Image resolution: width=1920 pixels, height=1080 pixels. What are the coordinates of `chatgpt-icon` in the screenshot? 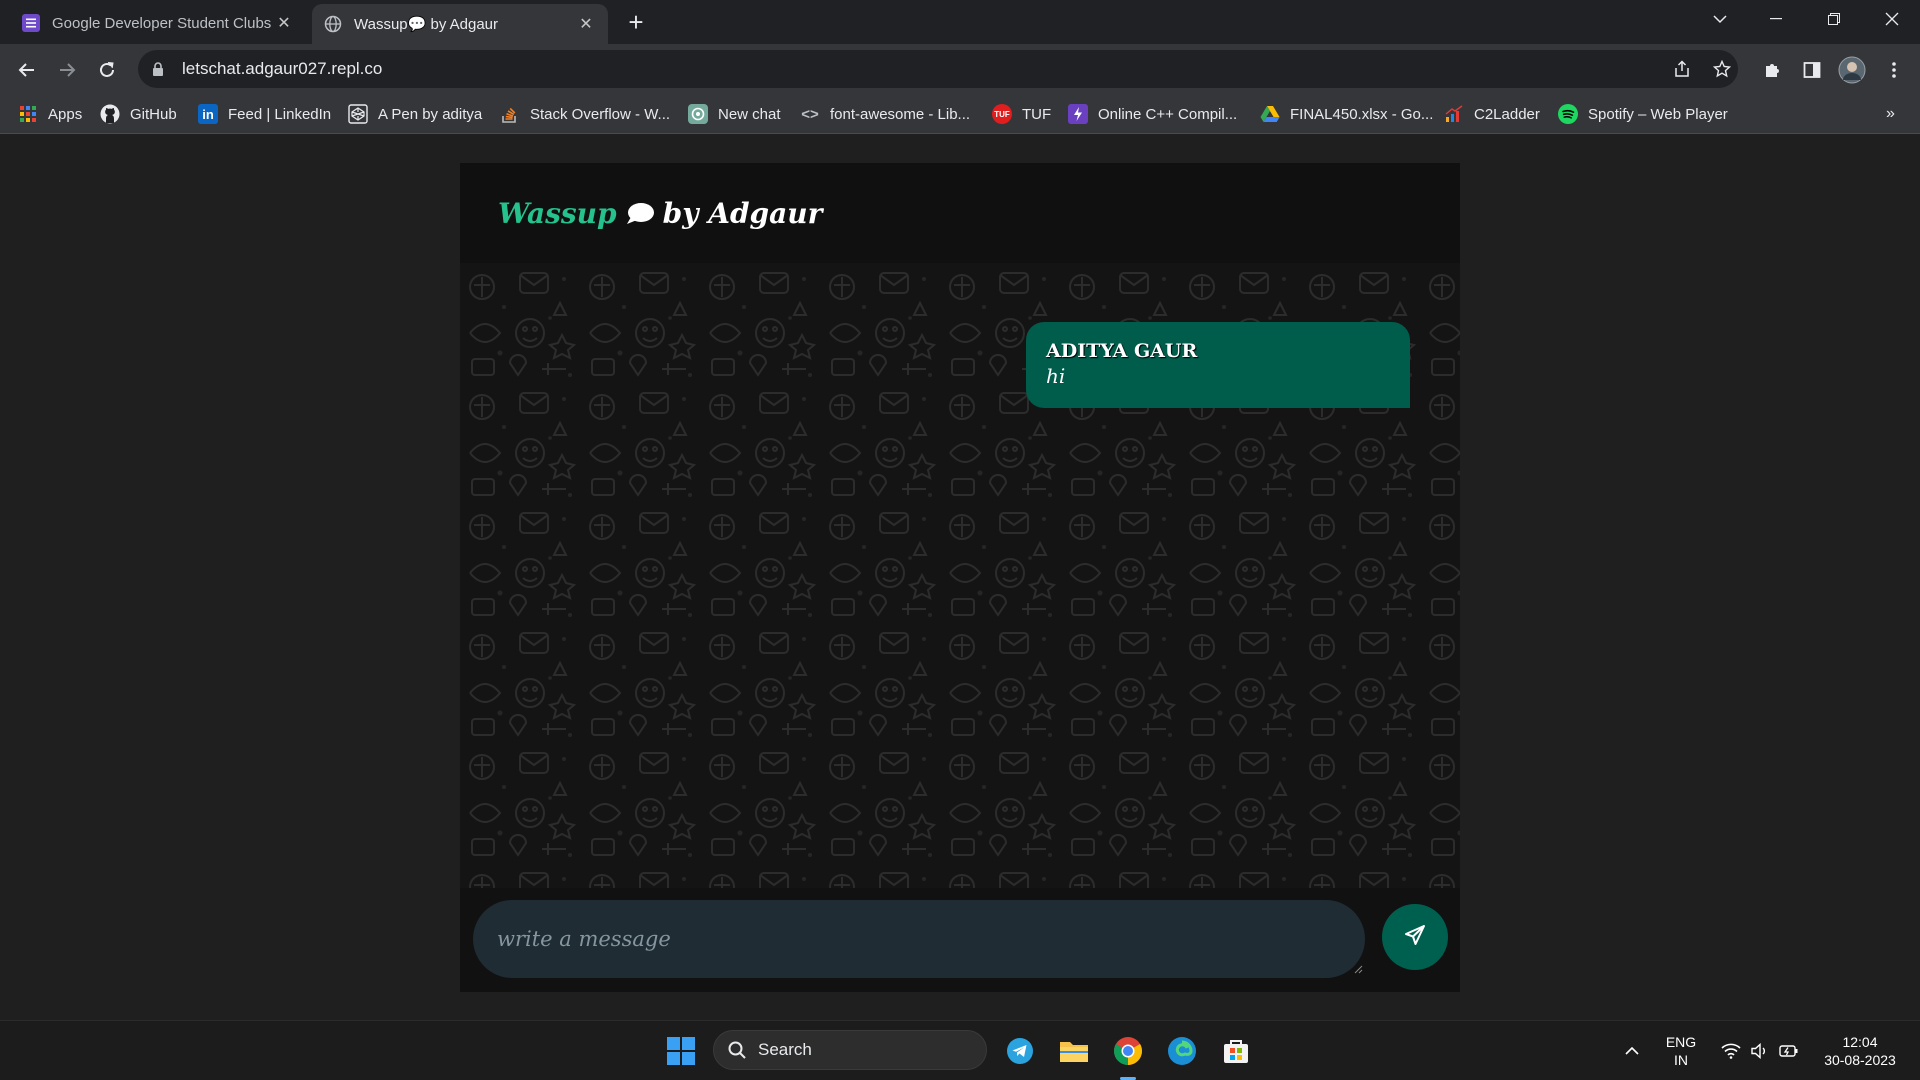 It's located at (698, 114).